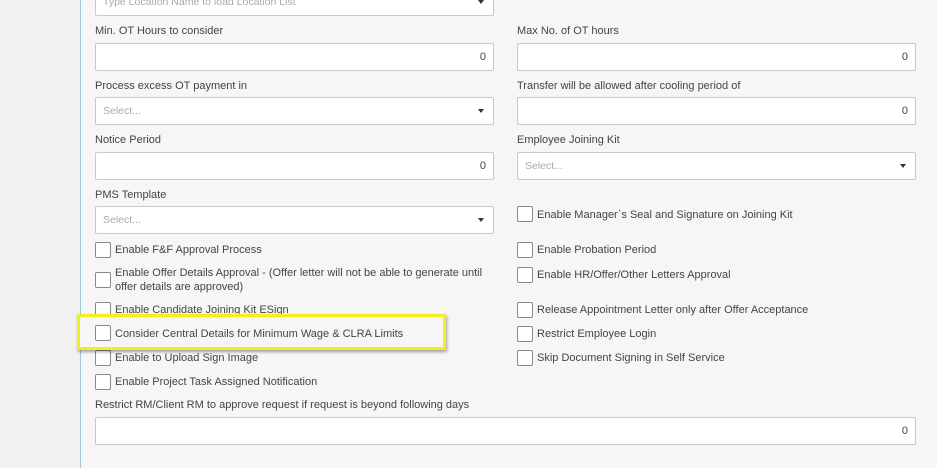  I want to click on project-task-checkbox, so click(103, 382).